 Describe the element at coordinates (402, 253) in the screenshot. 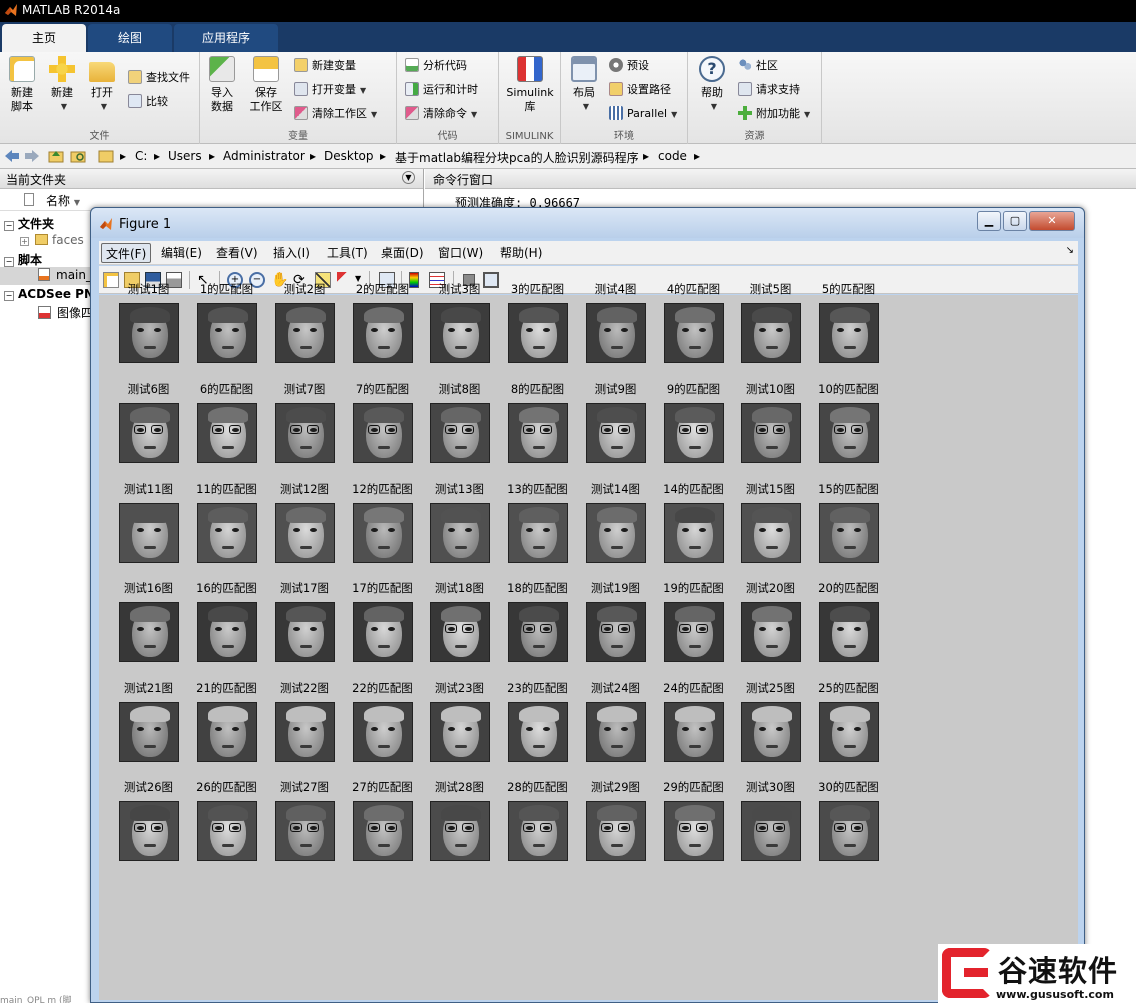

I see `menu-desktop: 桌面(D)` at that location.